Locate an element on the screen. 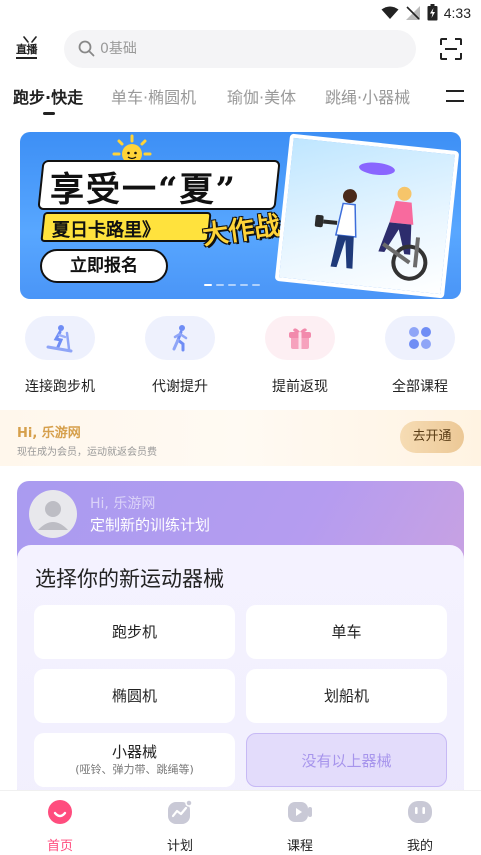  banner-photo is located at coordinates (367, 216).